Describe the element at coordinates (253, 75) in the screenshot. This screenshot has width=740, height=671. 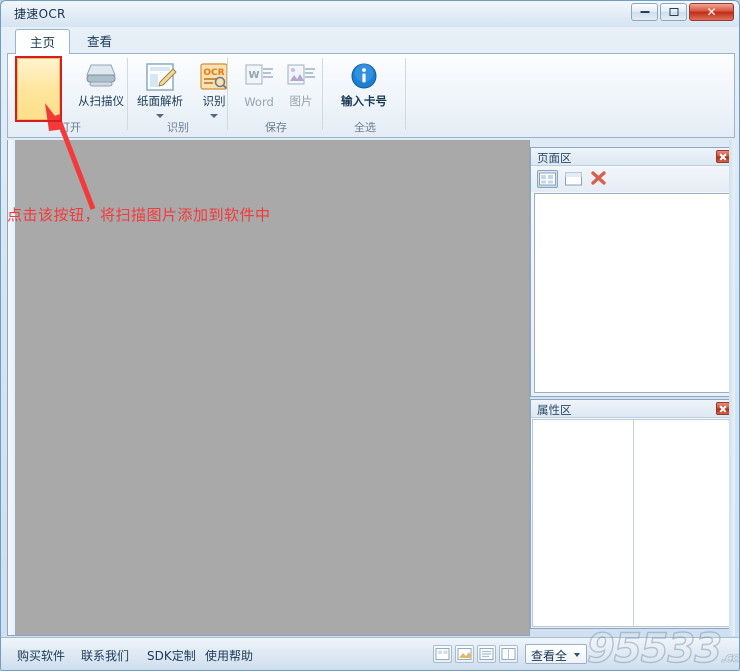
I see `svg-text: W` at that location.